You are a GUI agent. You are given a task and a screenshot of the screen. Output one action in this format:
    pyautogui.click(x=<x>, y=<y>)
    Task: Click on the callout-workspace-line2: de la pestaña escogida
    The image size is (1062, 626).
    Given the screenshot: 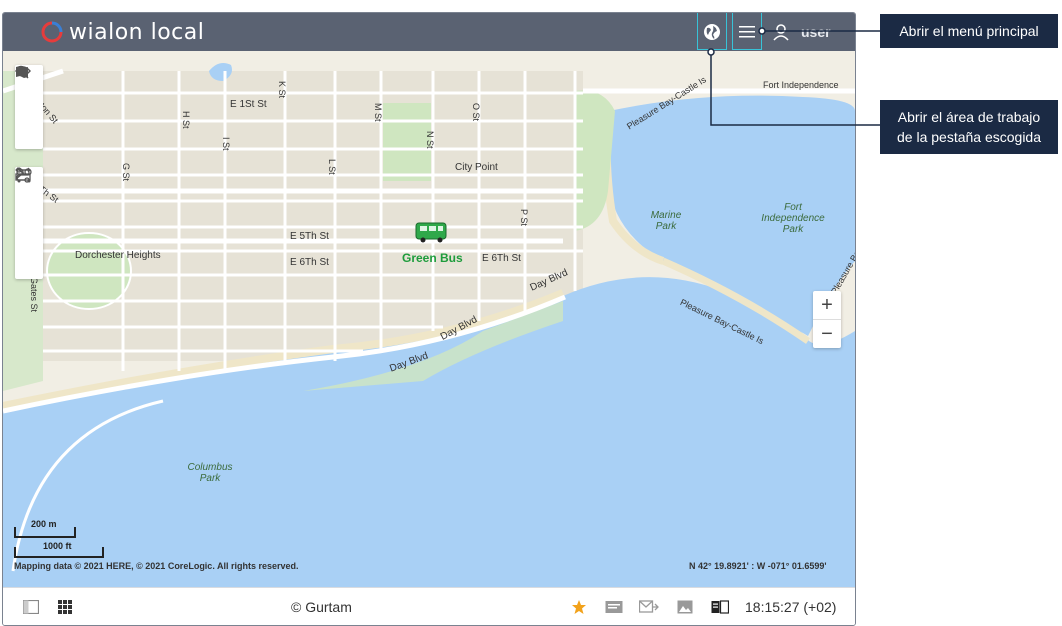 What is the action you would take?
    pyautogui.click(x=969, y=137)
    